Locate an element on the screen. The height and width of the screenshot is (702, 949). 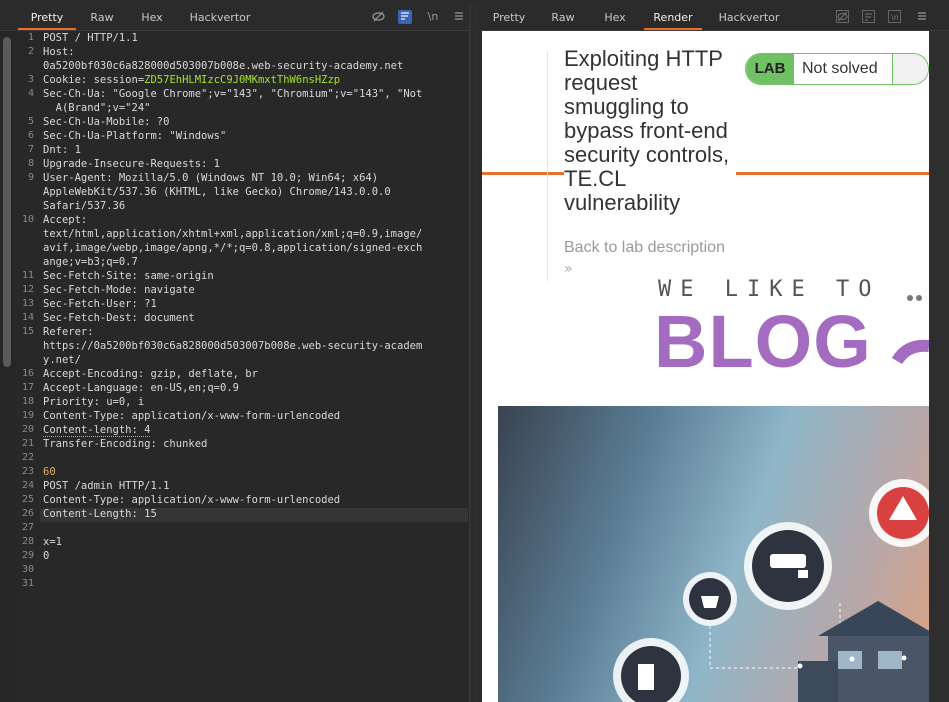
code-line: A(Brand";v="24" is located at coordinates (97, 108).